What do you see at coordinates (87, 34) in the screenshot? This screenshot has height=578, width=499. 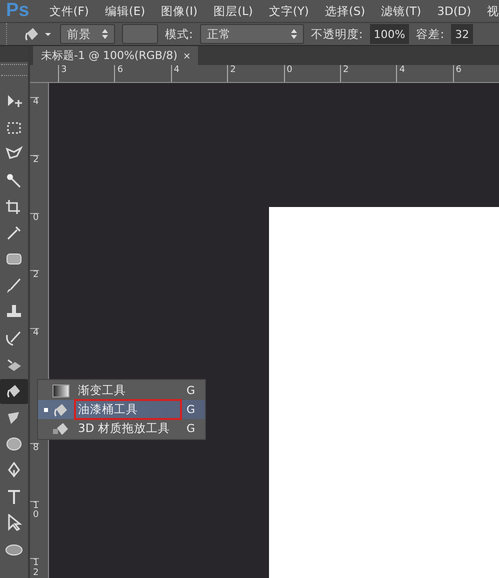 I see `fill-source-select: 前景` at bounding box center [87, 34].